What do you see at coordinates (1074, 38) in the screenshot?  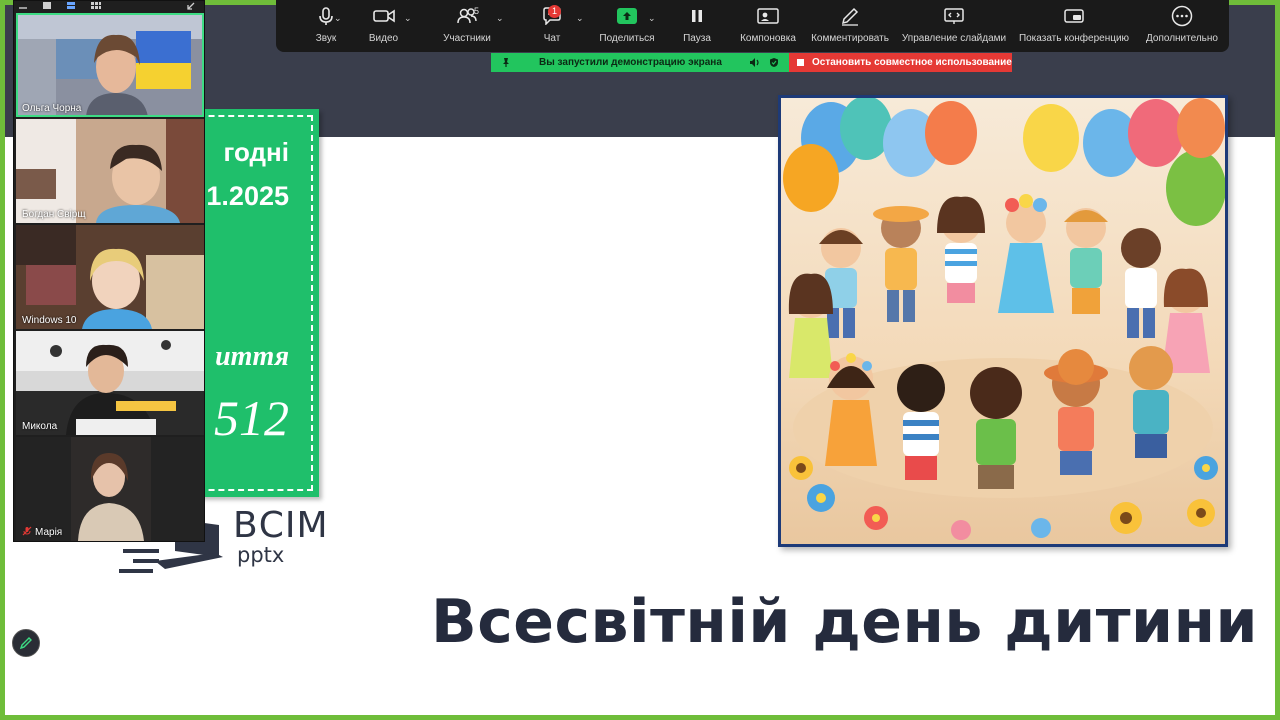 I see `show-meeting-label: Показать конференцию` at bounding box center [1074, 38].